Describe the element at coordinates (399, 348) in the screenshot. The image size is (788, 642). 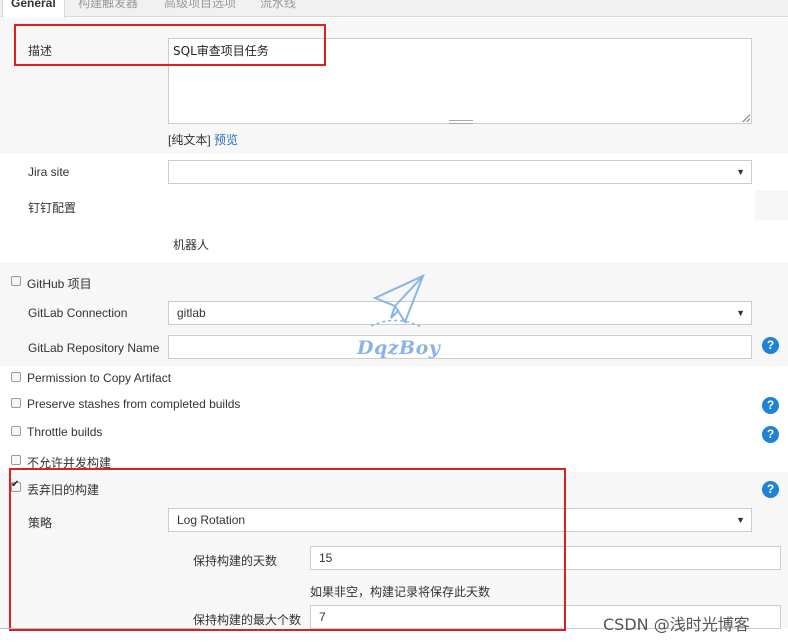
I see `watermark-text: DqzBoy` at that location.